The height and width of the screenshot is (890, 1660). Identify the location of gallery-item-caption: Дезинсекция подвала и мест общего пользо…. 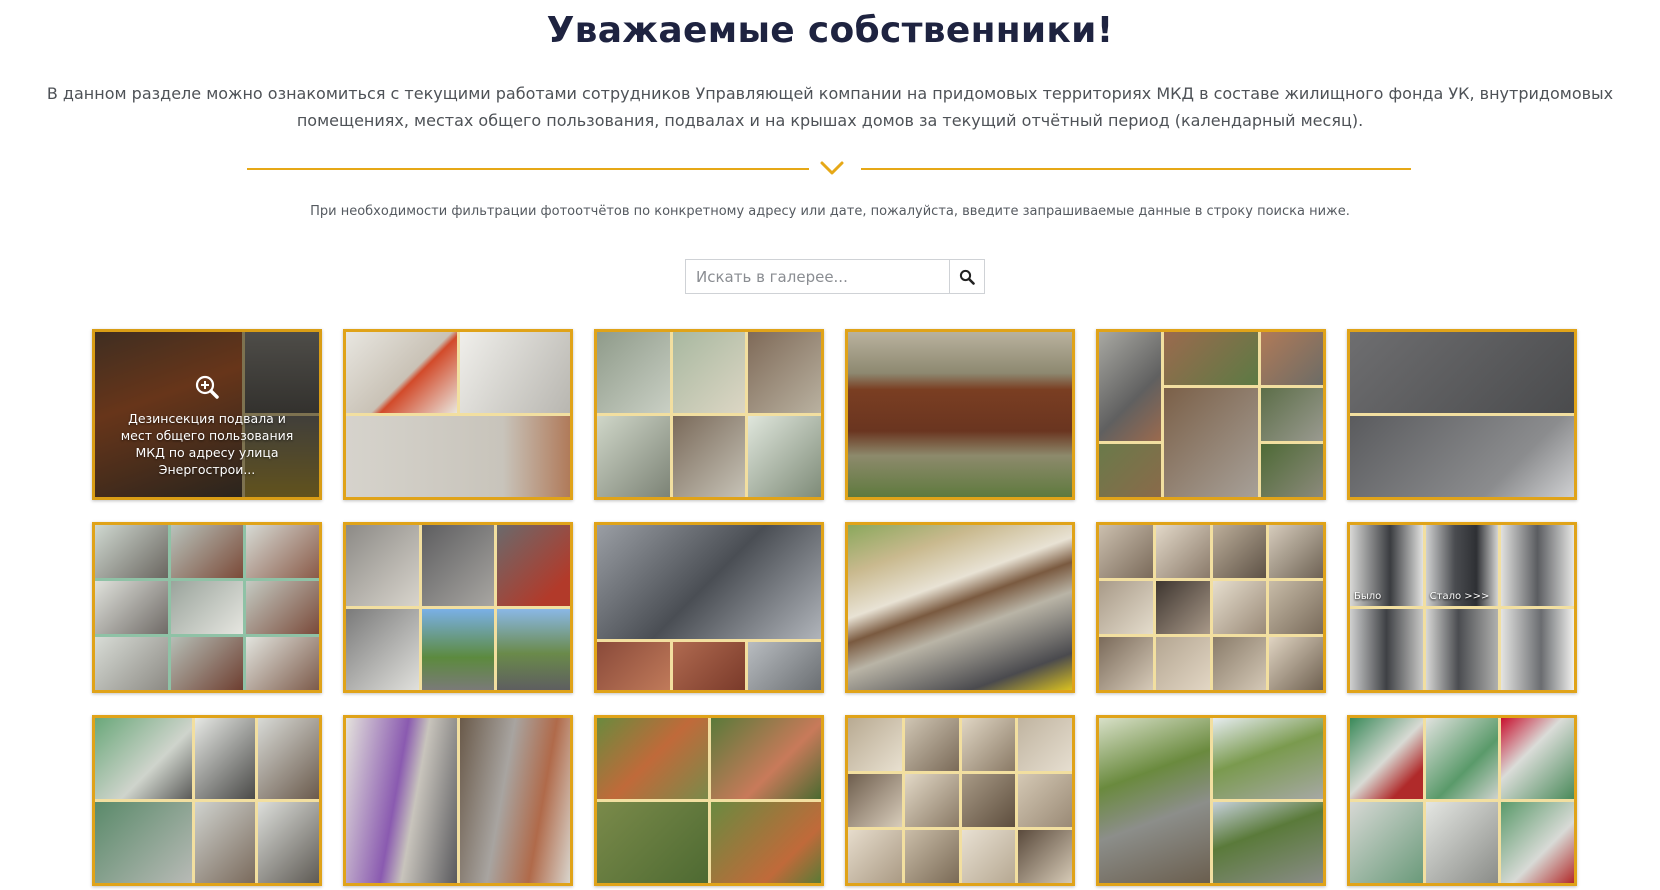
(207, 444).